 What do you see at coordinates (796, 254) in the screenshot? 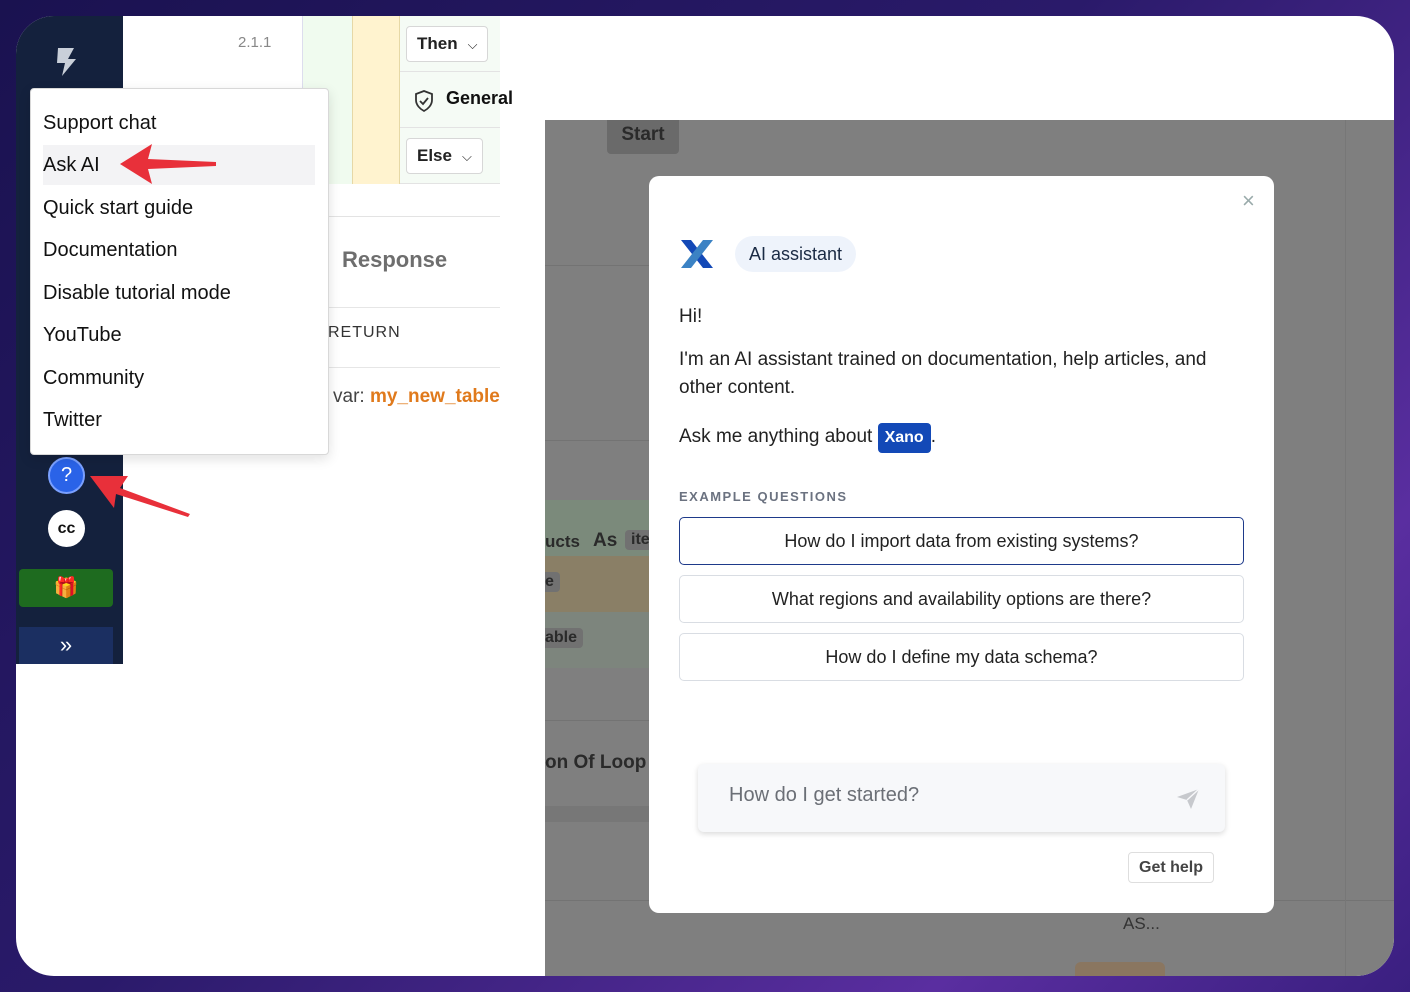
I see `ai-assistant-badge: AI assistant` at bounding box center [796, 254].